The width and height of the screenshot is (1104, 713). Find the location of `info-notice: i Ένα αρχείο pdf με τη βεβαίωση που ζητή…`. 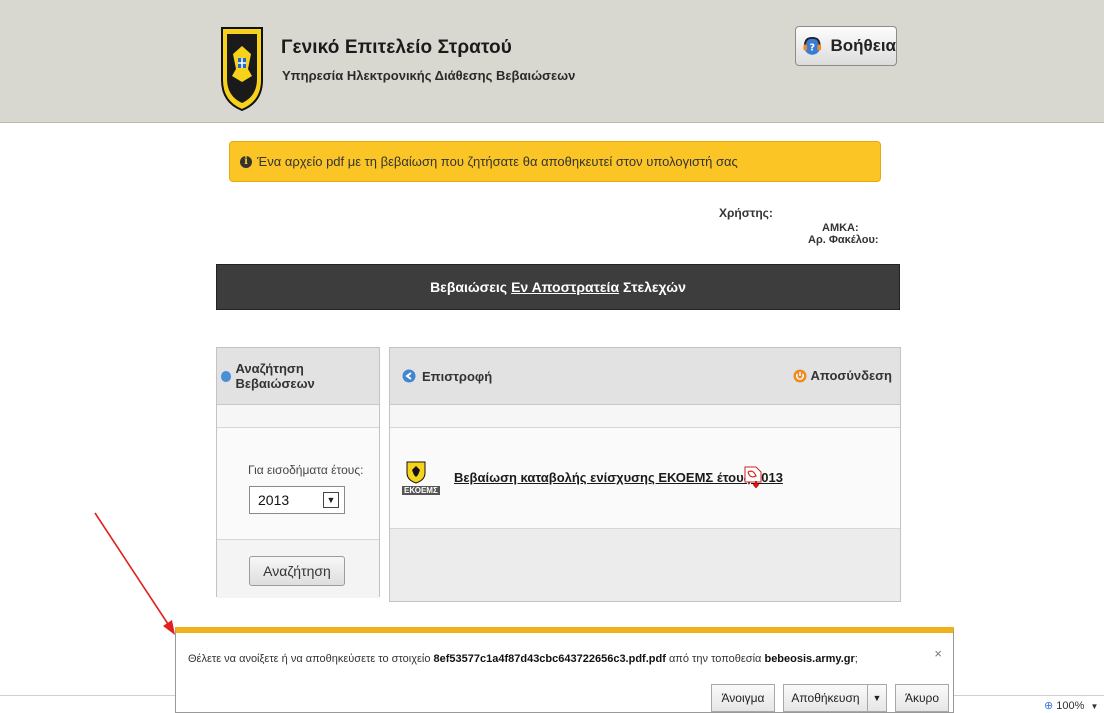

info-notice: i Ένα αρχείο pdf με τη βεβαίωση που ζητή… is located at coordinates (555, 161).